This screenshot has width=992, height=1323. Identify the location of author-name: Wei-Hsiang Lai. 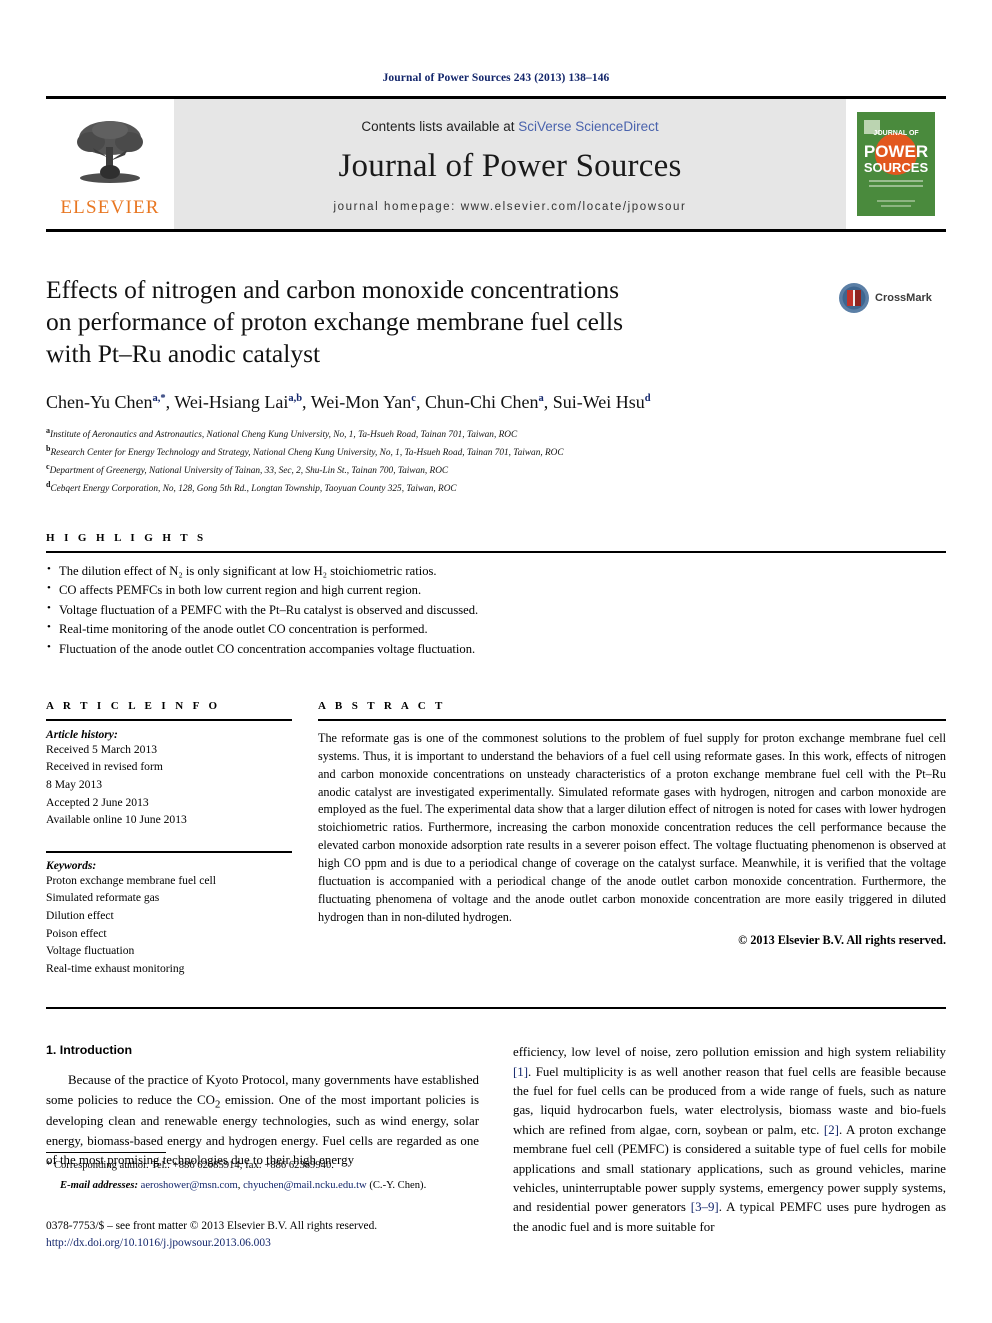
(231, 402).